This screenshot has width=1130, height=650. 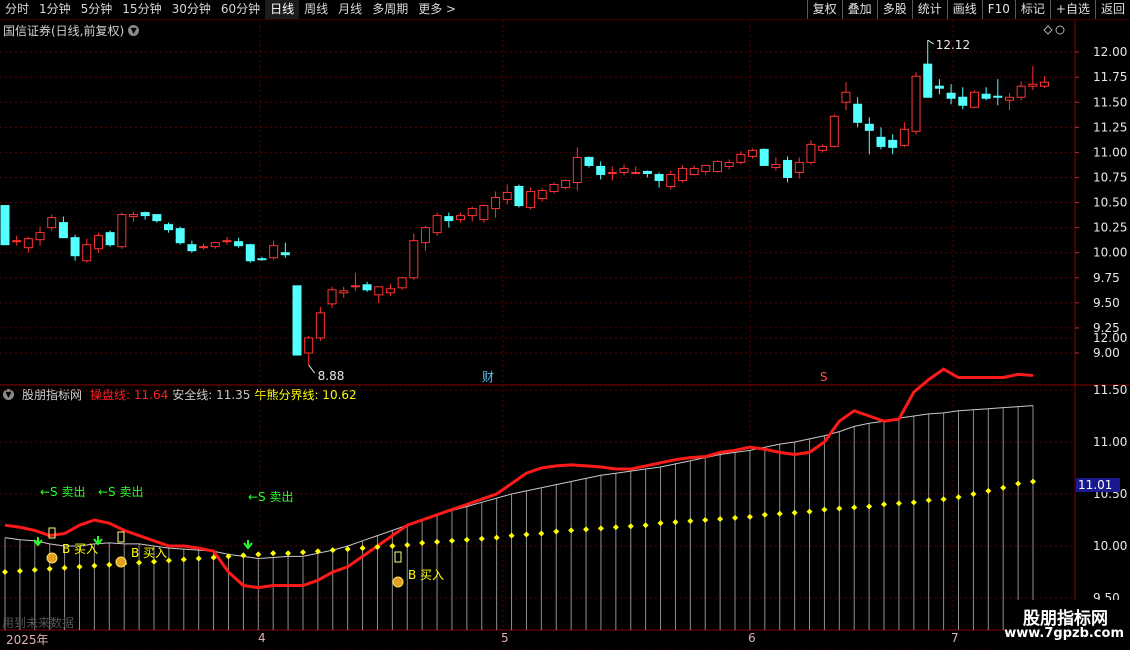 I want to click on y-tick-label: 9.50, so click(x=1106, y=303).